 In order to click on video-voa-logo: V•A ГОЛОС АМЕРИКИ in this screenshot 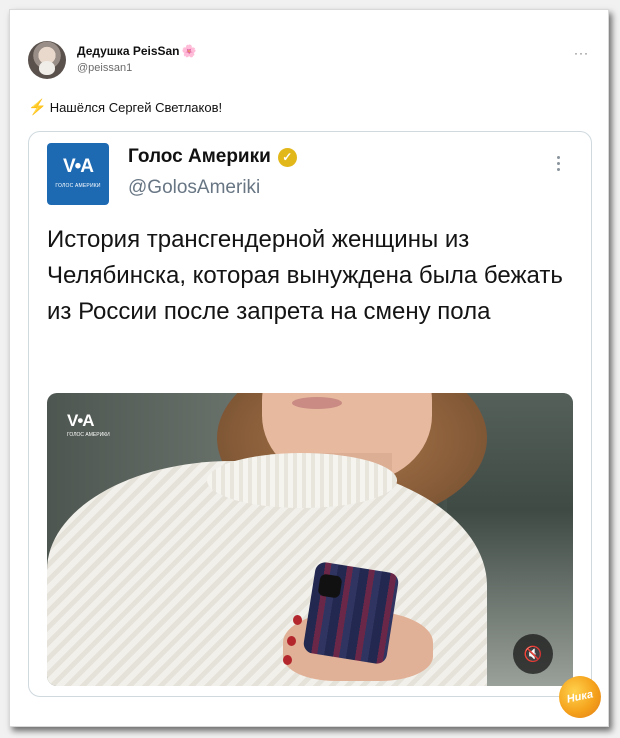, I will do `click(88, 424)`.